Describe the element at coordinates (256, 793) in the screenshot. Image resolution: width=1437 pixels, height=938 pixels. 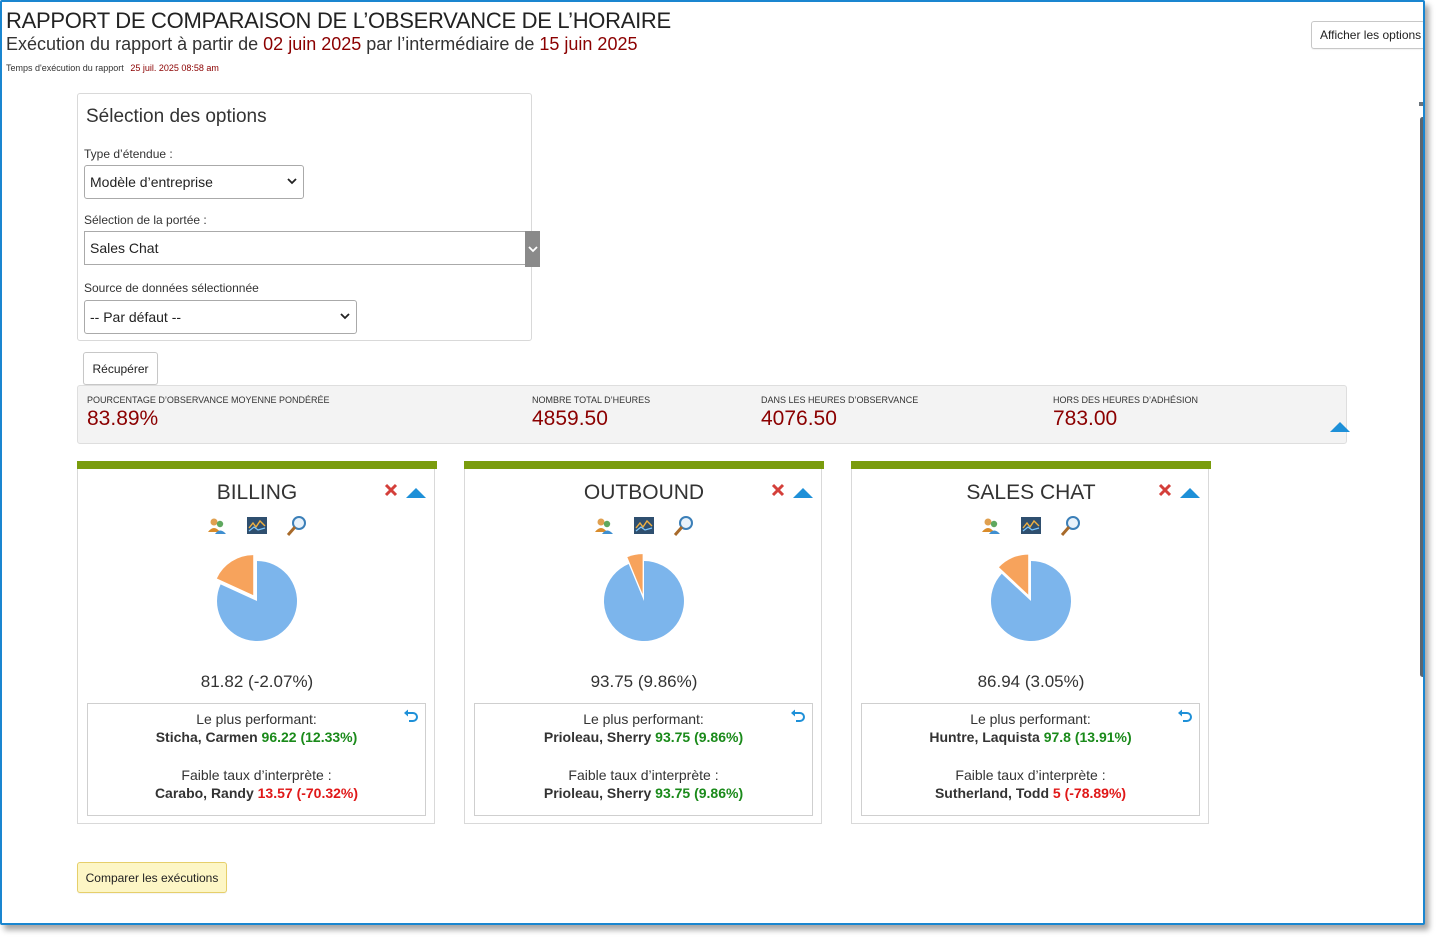
I see `low-performer: Carabo, Randy 13.57 (-70.32%)` at that location.